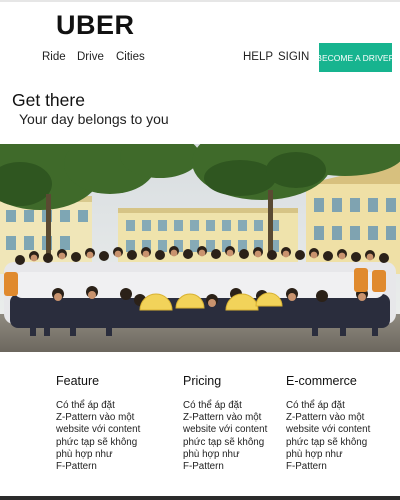  What do you see at coordinates (130, 57) in the screenshot?
I see `nav-cities-link: Cities` at bounding box center [130, 57].